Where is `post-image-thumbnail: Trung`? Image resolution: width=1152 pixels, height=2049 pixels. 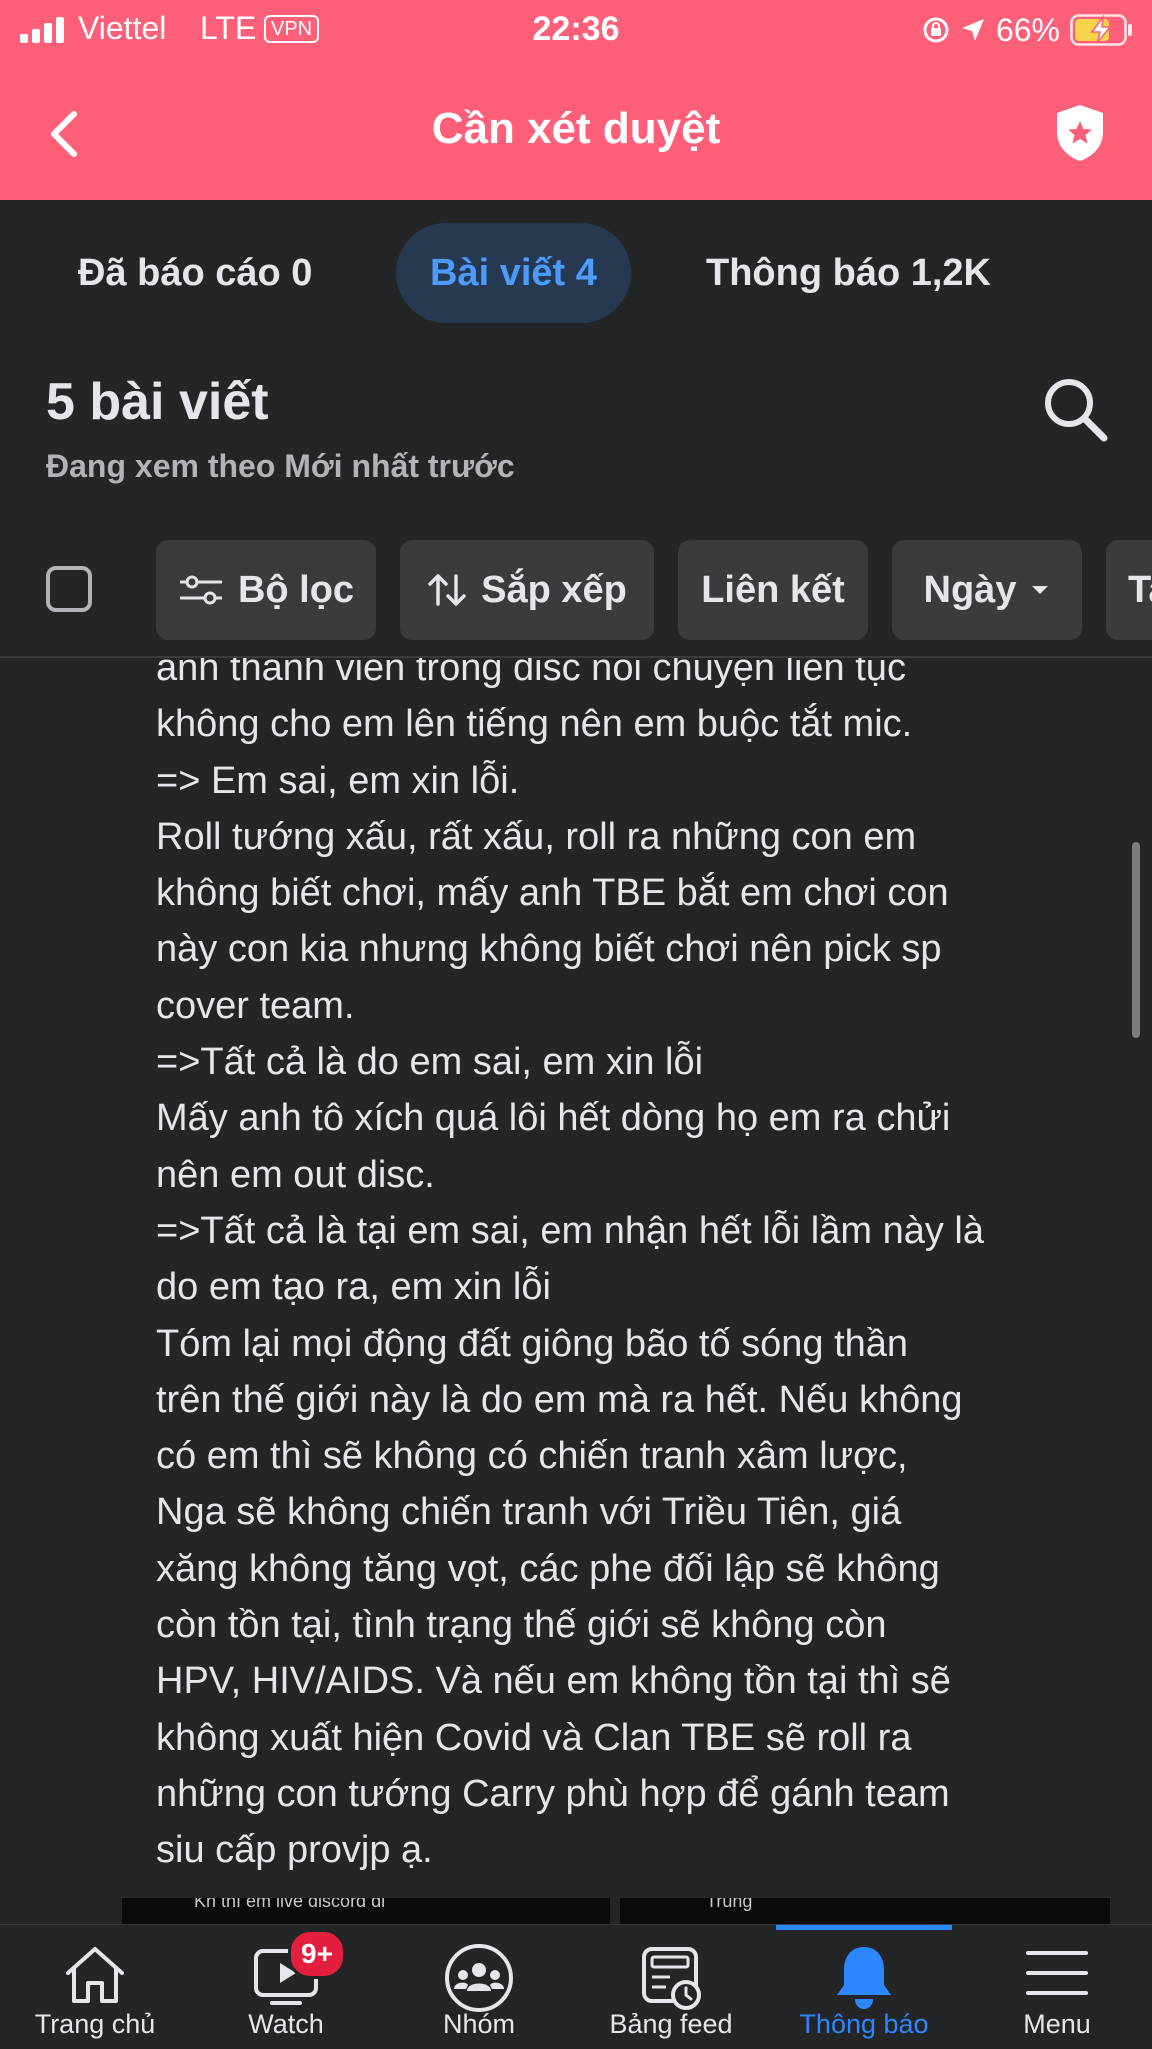 post-image-thumbnail: Trung is located at coordinates (865, 1911).